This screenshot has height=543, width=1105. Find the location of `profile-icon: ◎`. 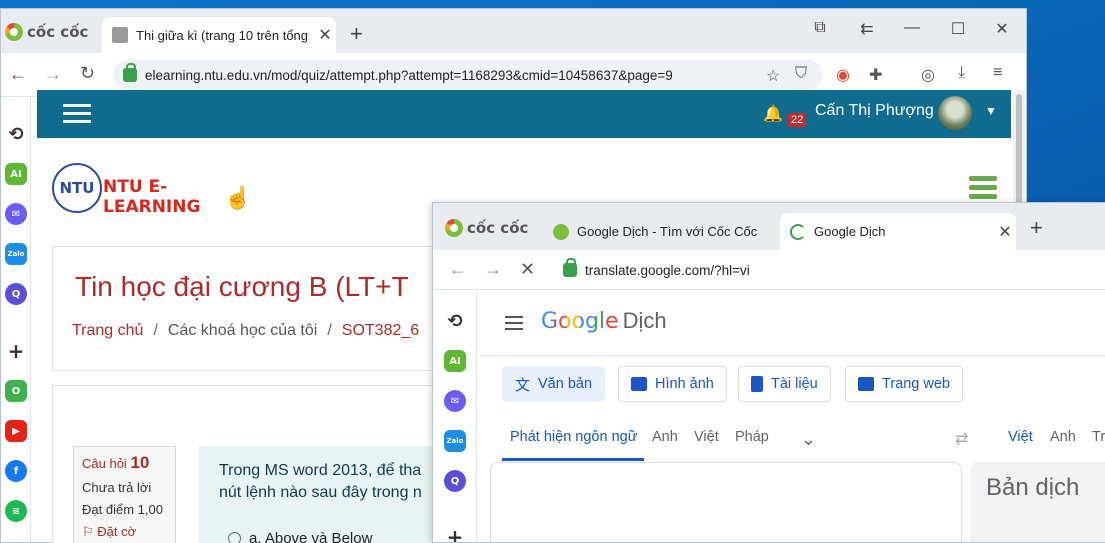

profile-icon: ◎ is located at coordinates (928, 75).